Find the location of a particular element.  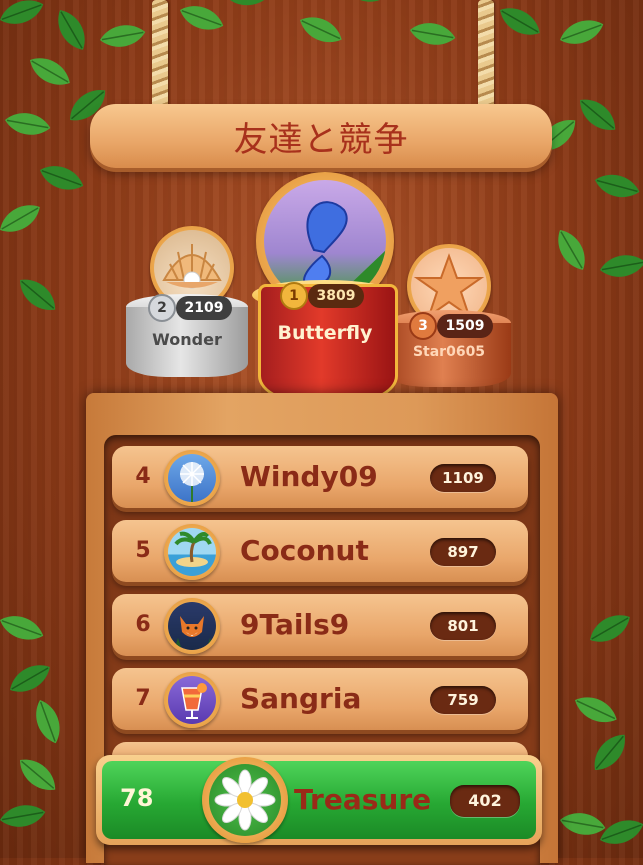

medal-first: 1 is located at coordinates (294, 296).